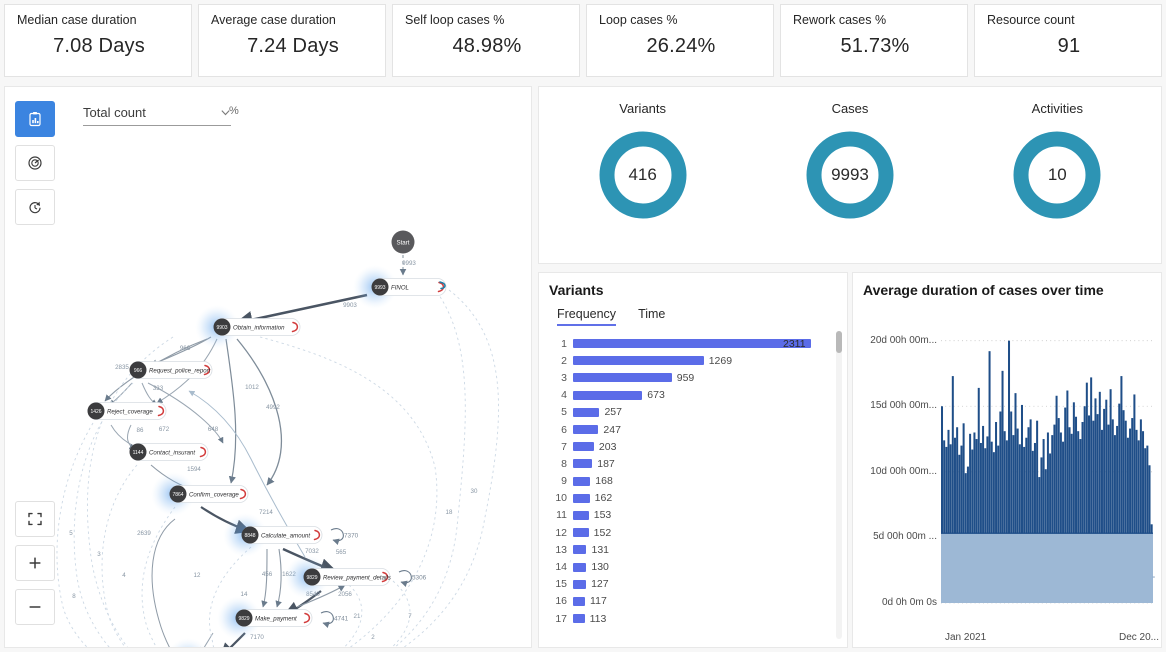  Describe the element at coordinates (693, 584) in the screenshot. I see `variant-row: 15 127` at that location.